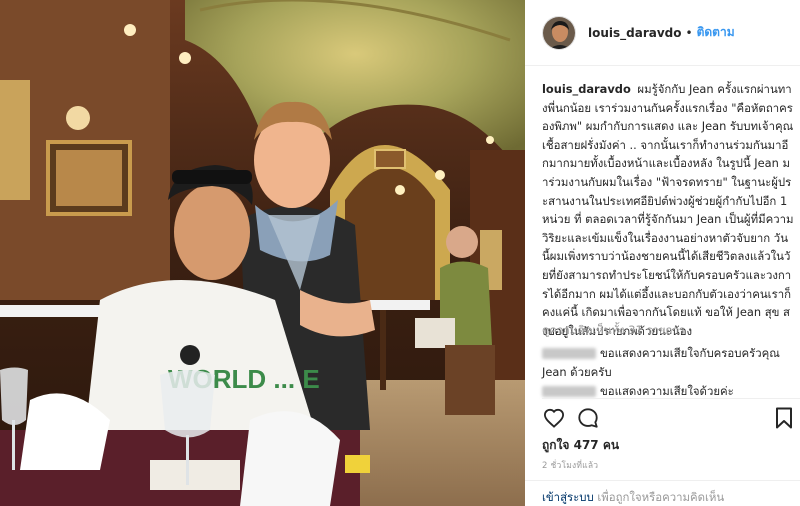 The image size is (800, 506). I want to click on add-comment-text: เพื่อถูกใจหรือความคิดเห็น, so click(659, 497).